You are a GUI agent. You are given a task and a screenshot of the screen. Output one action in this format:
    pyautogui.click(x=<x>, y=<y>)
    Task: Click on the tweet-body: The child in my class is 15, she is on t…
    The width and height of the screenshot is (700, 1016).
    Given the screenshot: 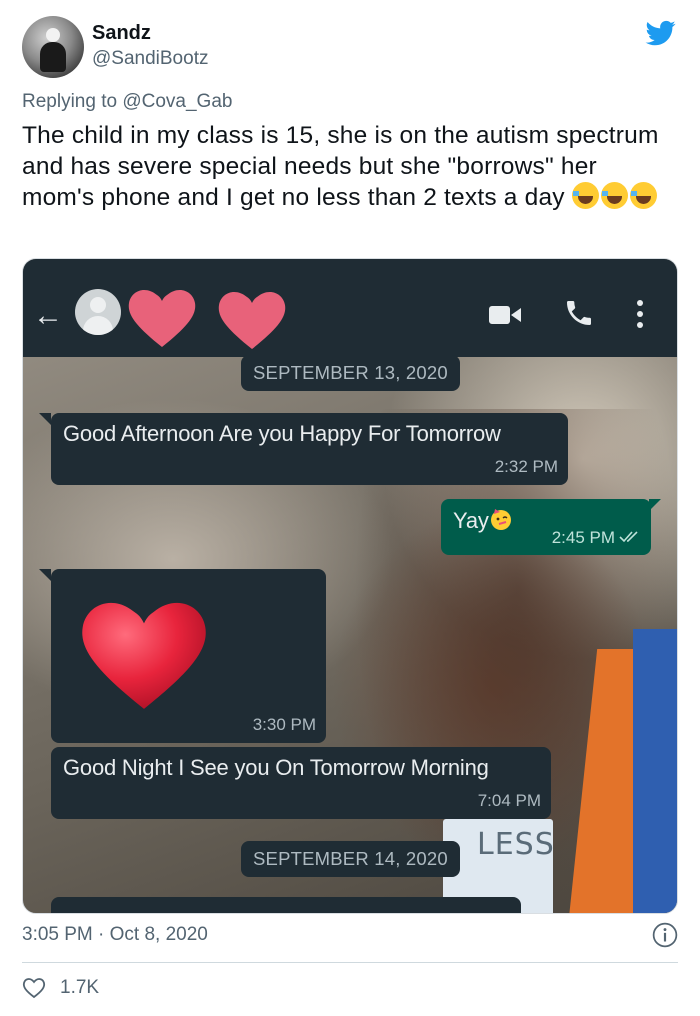 What is the action you would take?
    pyautogui.click(x=340, y=166)
    